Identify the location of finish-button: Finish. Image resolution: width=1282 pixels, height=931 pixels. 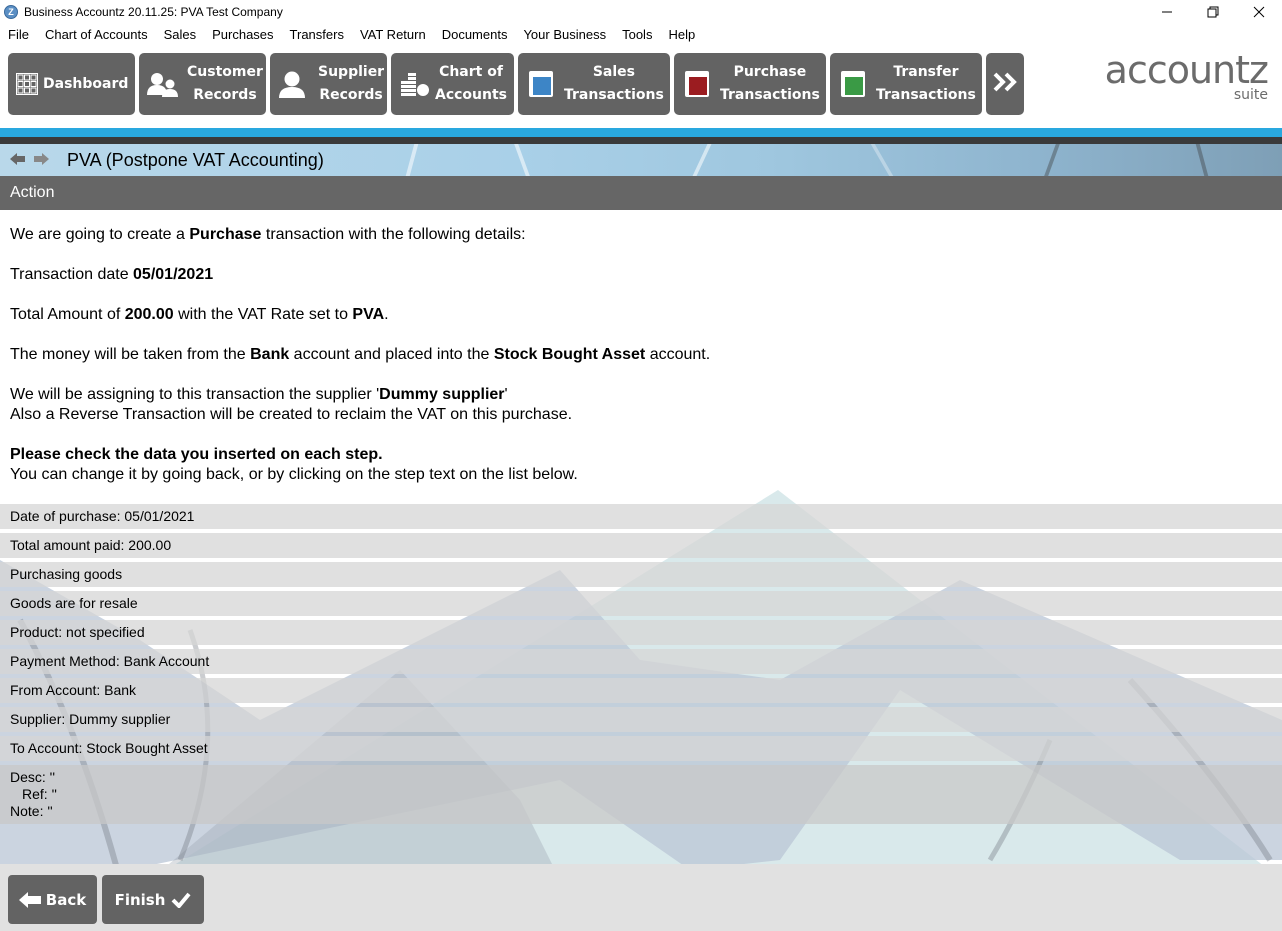
(153, 899).